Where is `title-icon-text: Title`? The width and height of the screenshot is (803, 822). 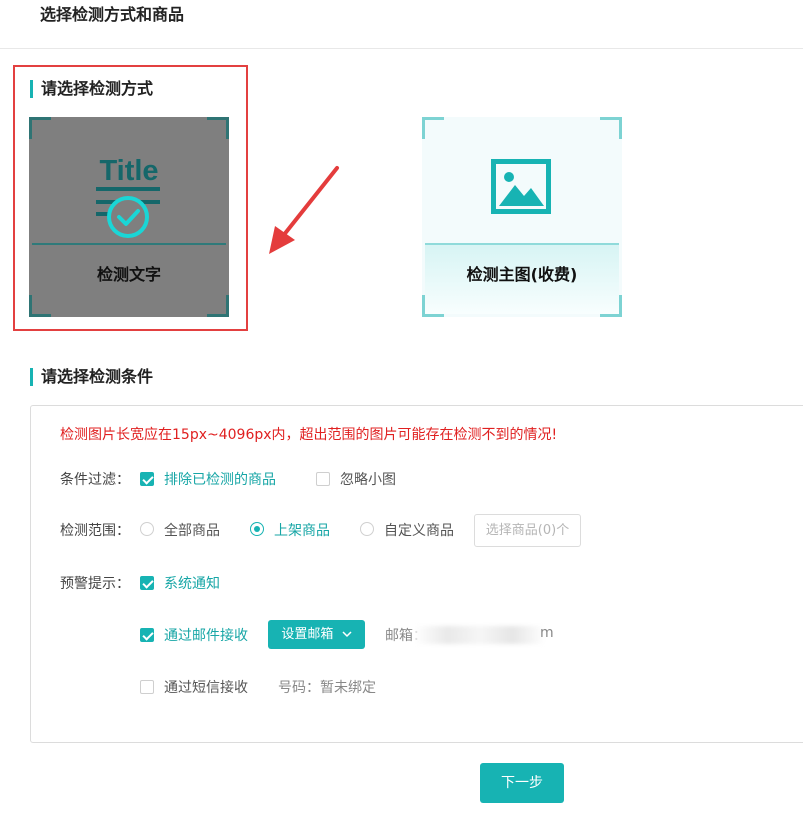 title-icon-text: Title is located at coordinates (128, 171).